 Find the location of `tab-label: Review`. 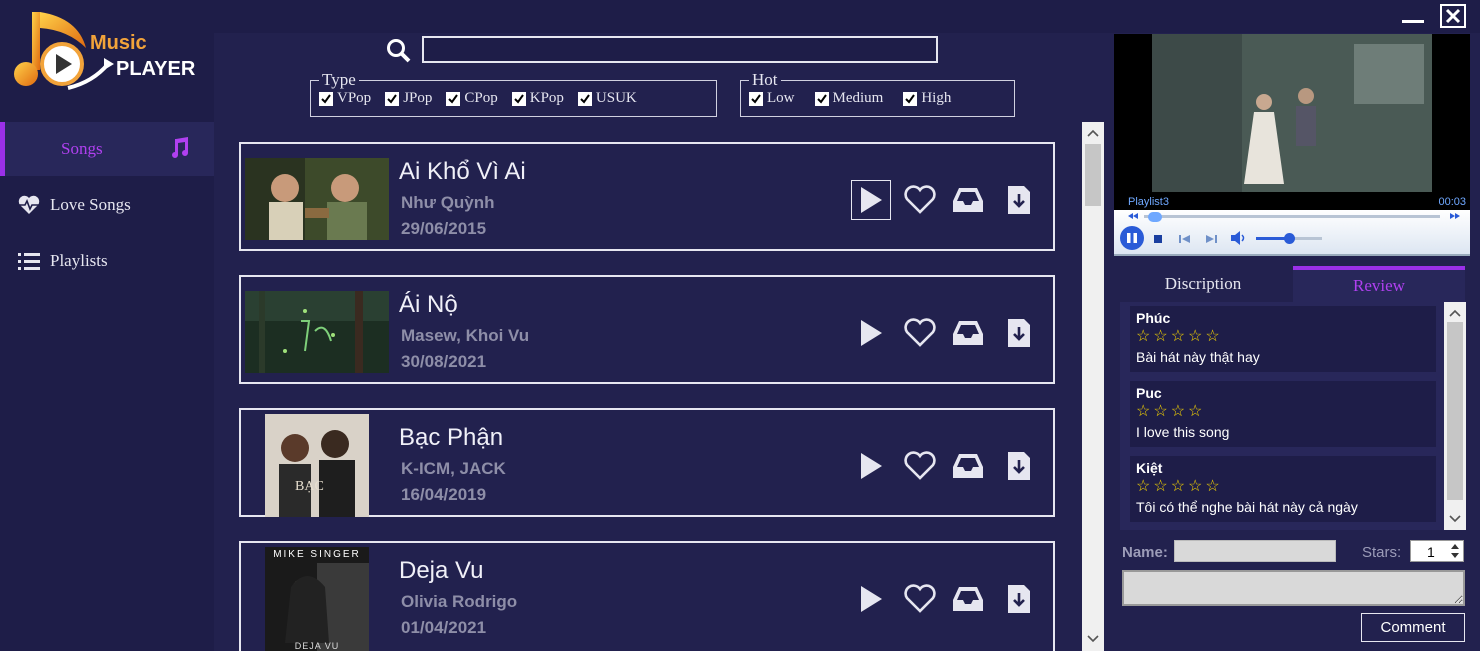

tab-label: Review is located at coordinates (1379, 285).